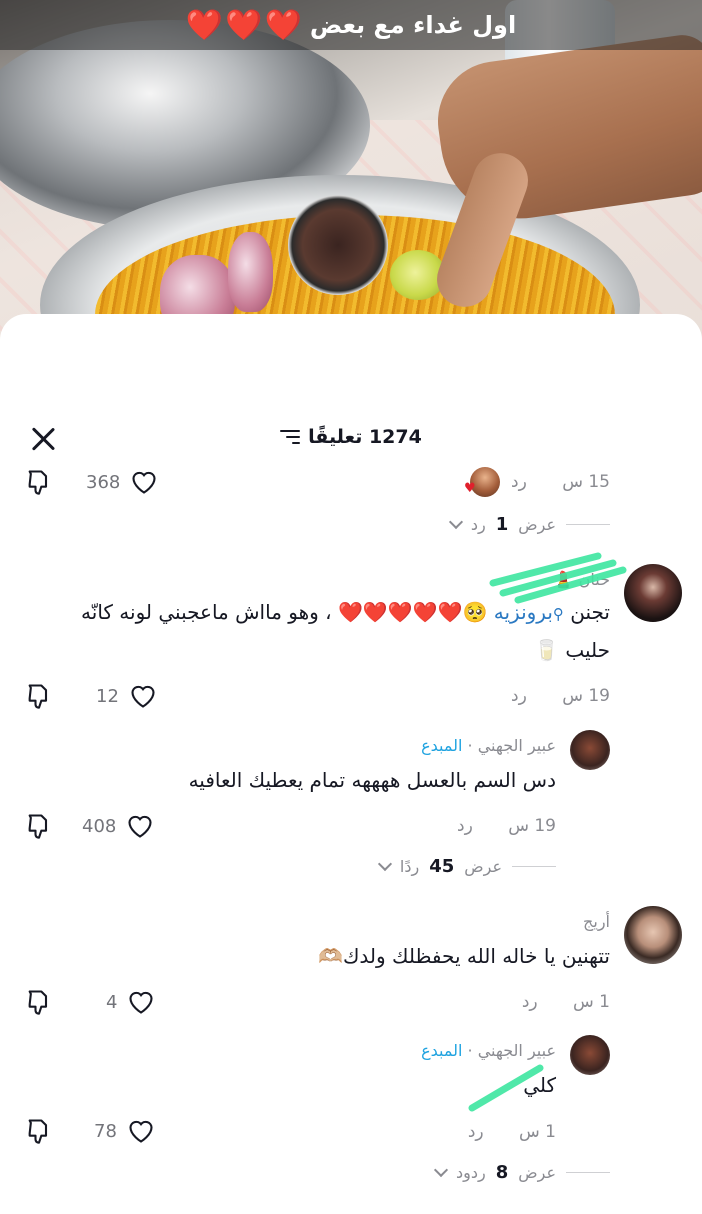 The image size is (702, 1214). Describe the element at coordinates (586, 612) in the screenshot. I see `comment-text-start: تجنن` at that location.